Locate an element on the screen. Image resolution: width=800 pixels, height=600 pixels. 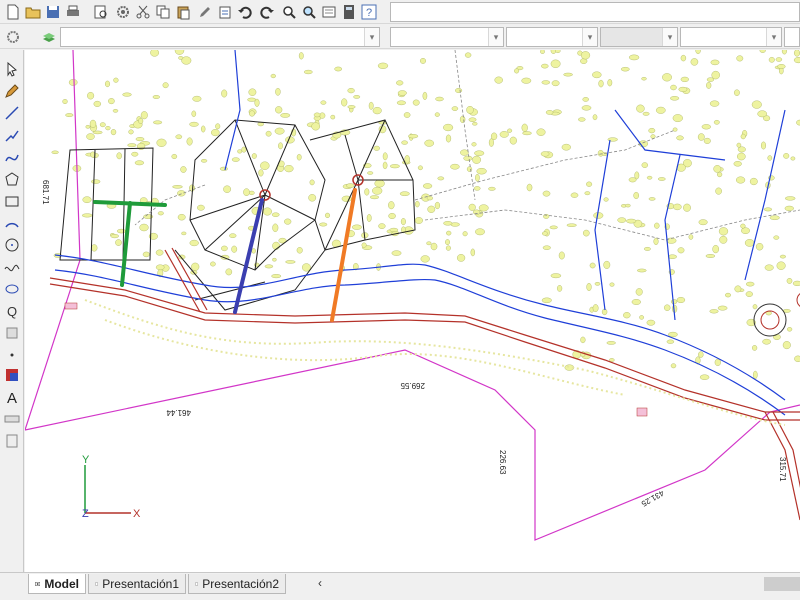
circle-icon is located at coordinates (12, 245).